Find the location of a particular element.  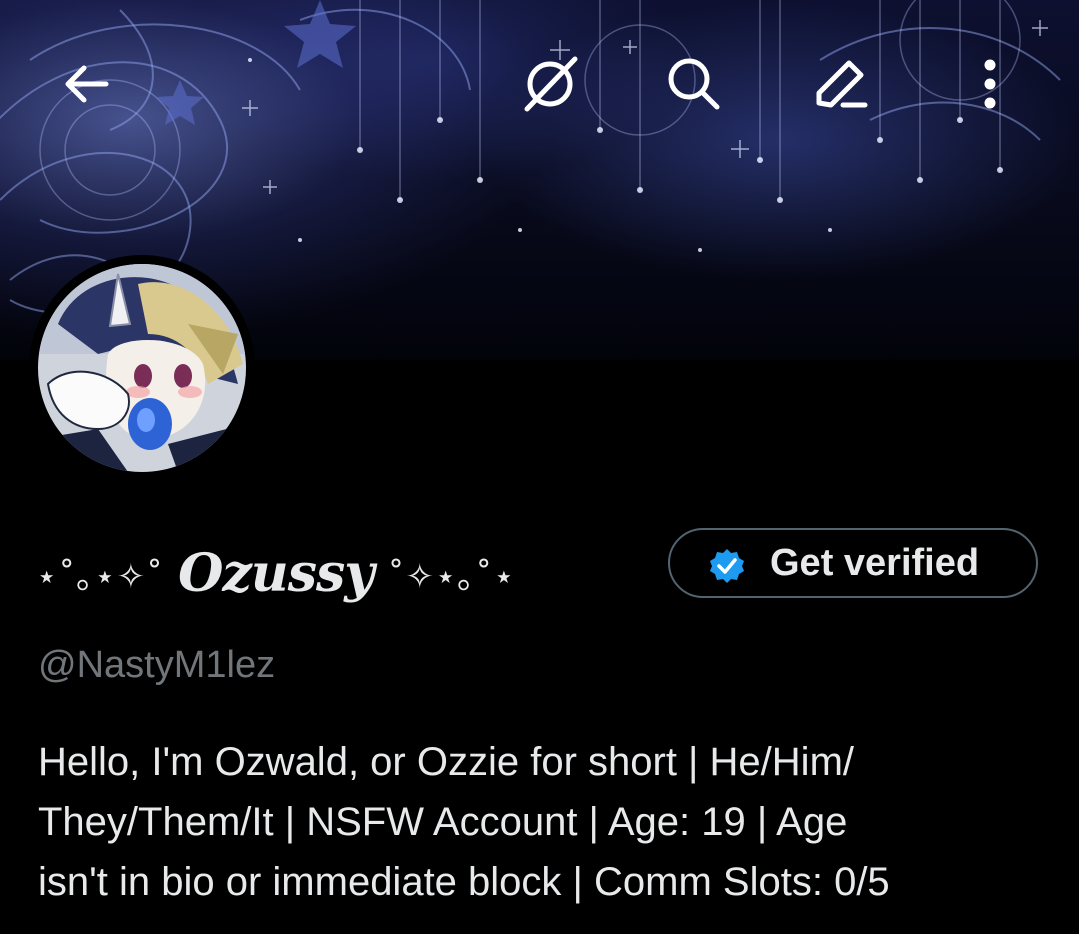

arrow-left-icon is located at coordinates (87, 84).